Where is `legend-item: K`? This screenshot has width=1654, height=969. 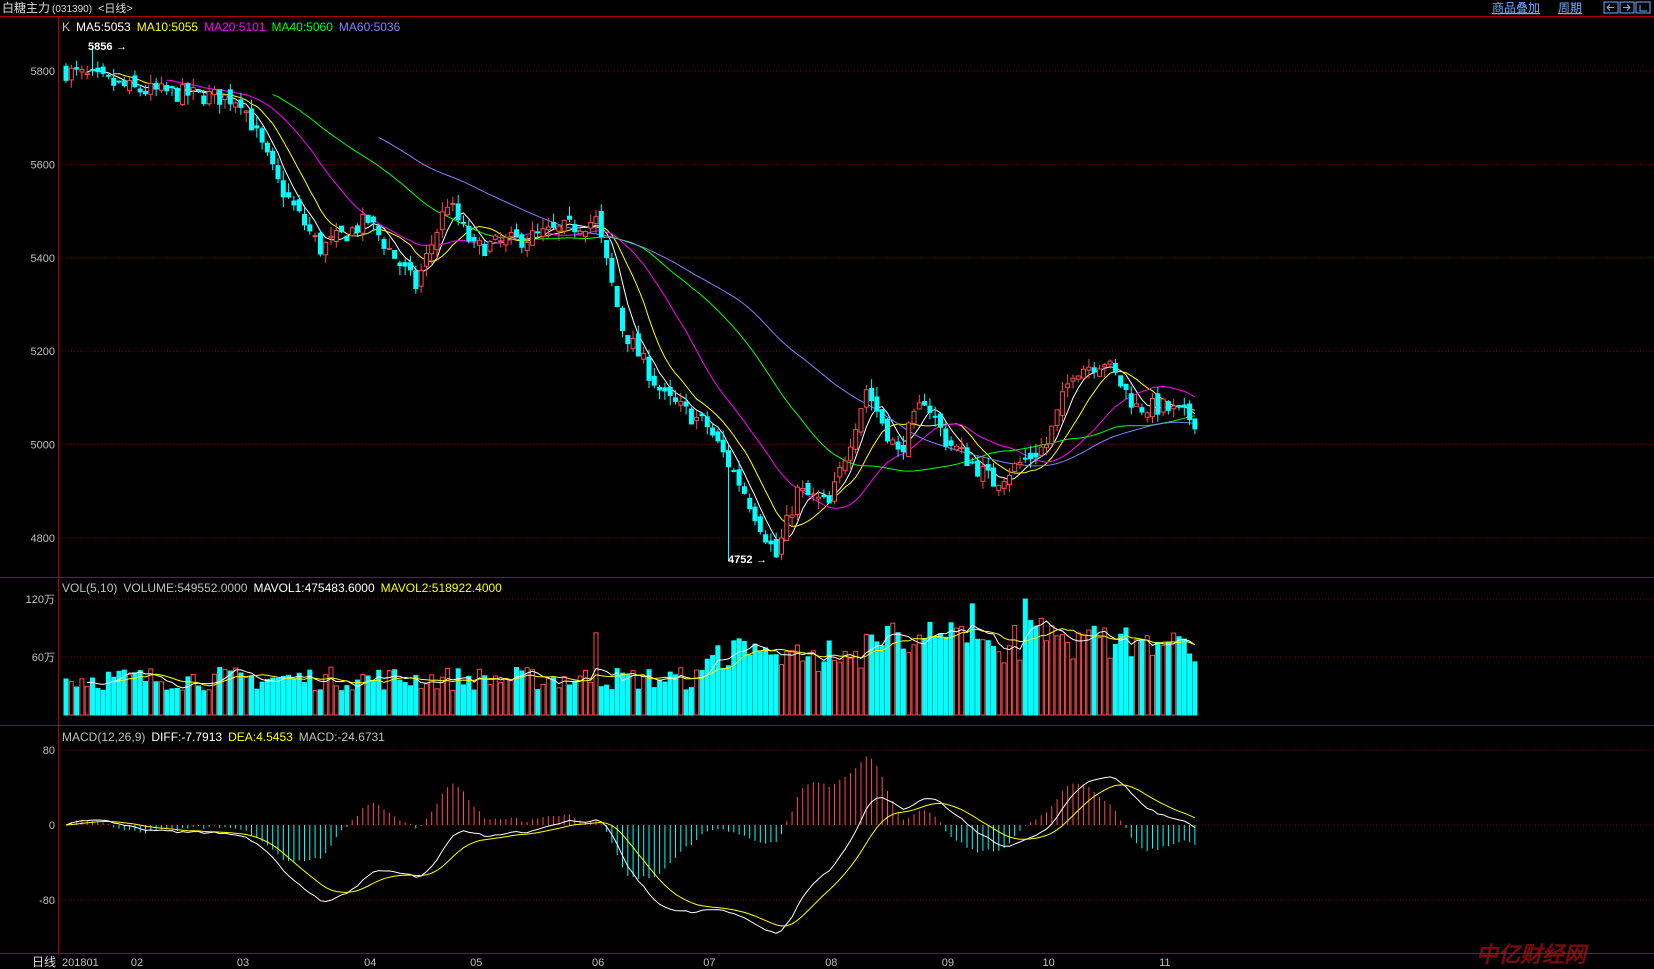
legend-item: K is located at coordinates (66, 27).